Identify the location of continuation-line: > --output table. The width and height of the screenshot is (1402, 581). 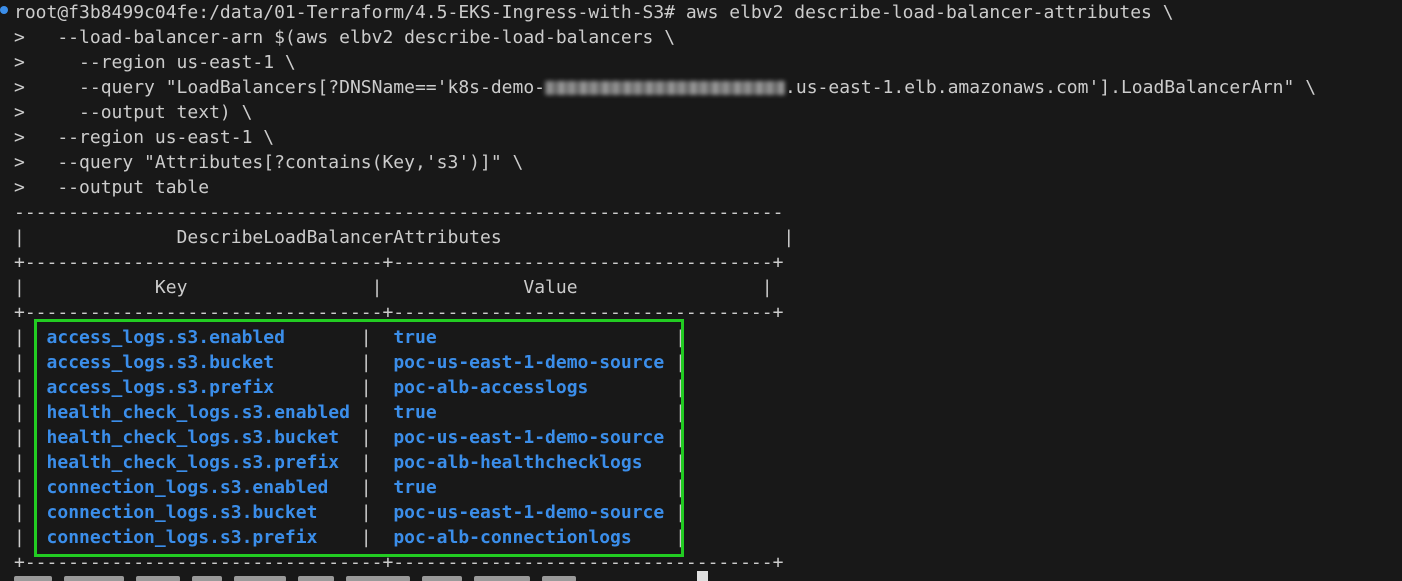
(112, 187).